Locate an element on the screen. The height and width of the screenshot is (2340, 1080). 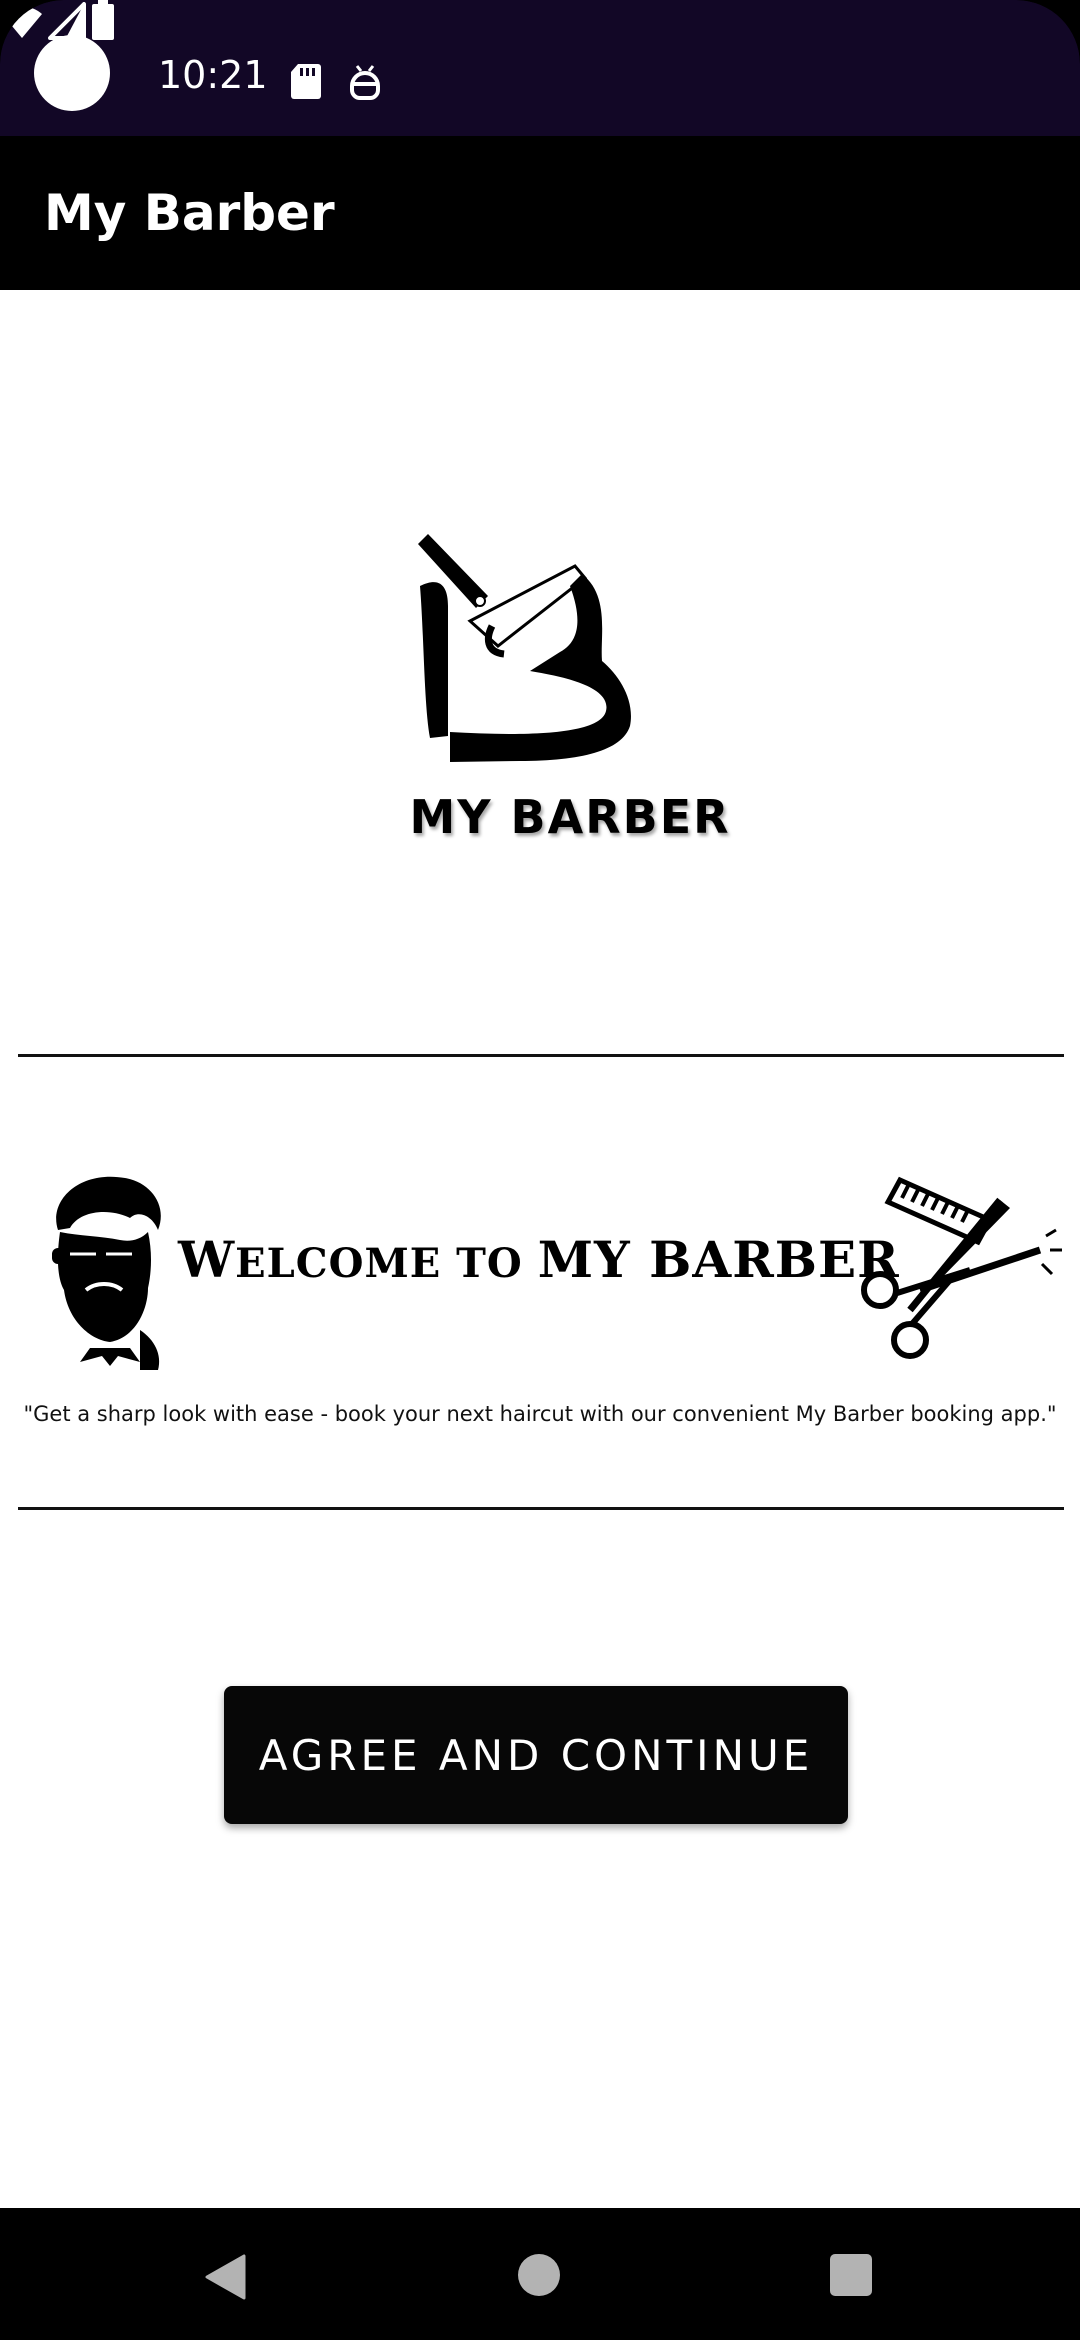
welcome-heading-initial: W is located at coordinates (207, 1259).